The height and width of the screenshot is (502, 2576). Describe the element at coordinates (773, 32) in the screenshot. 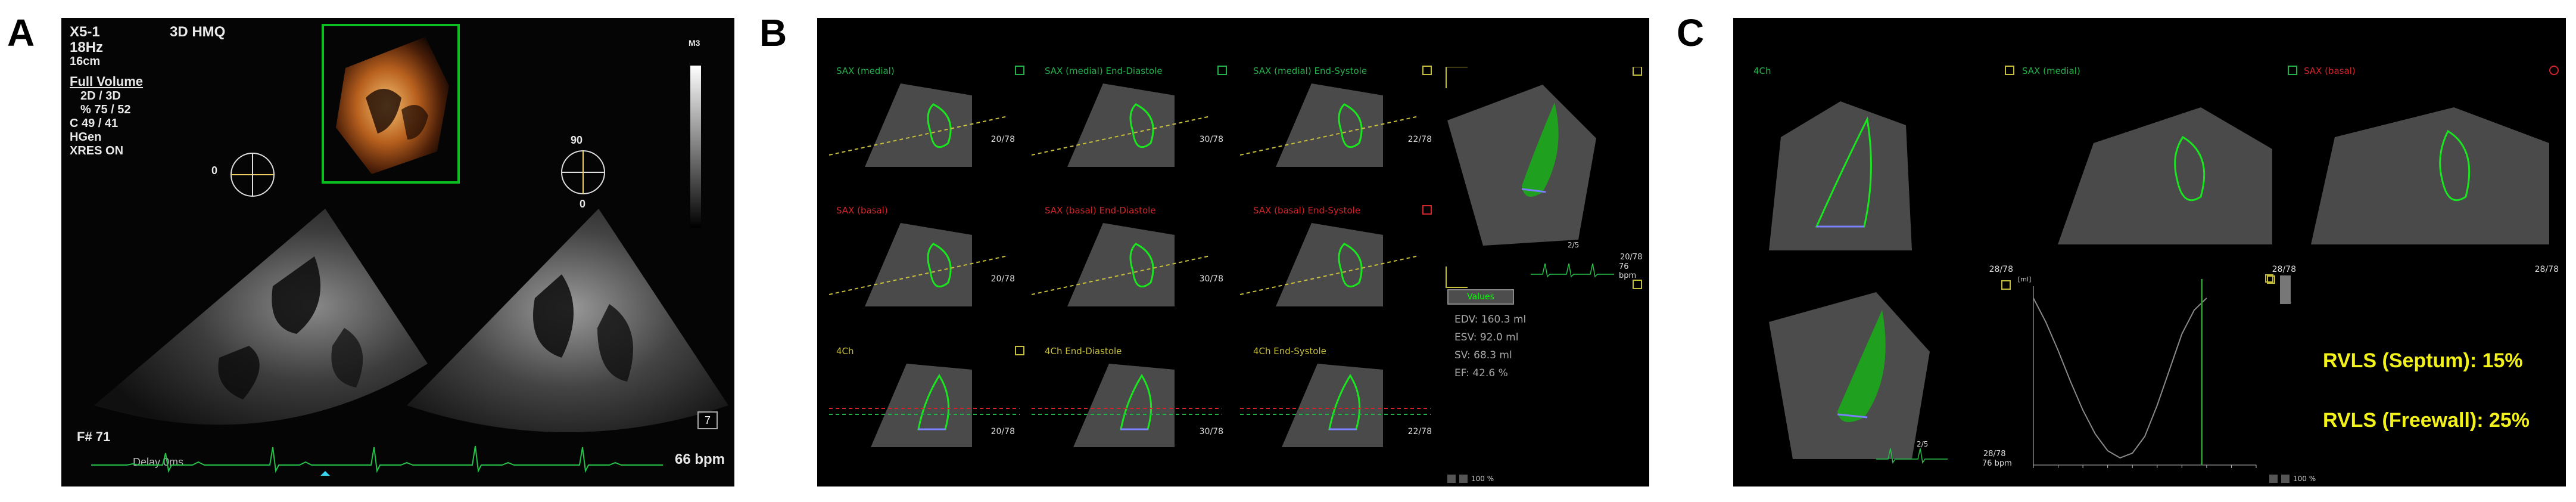

I see `panel-letter-b: B` at that location.